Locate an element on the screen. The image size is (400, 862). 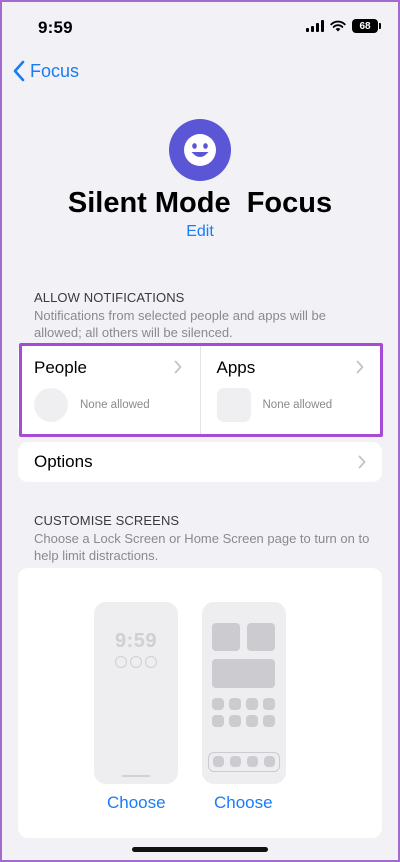
wifi-icon is located at coordinates (338, 26).